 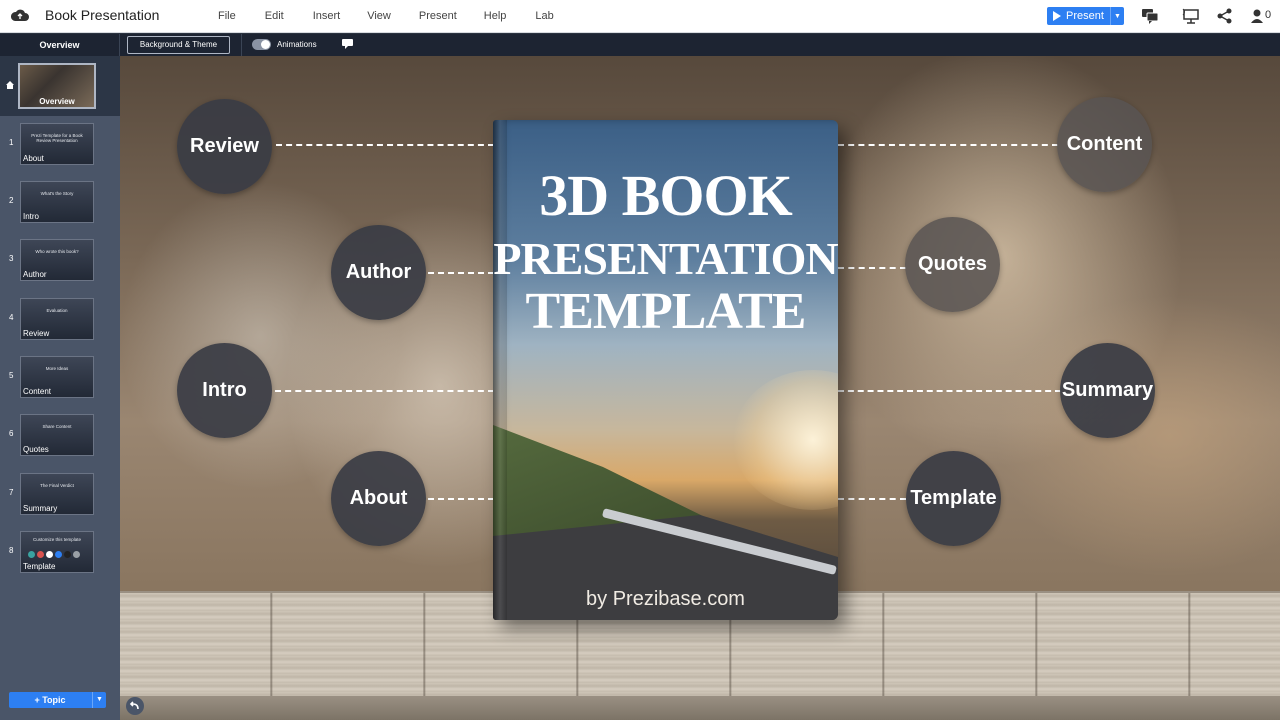 What do you see at coordinates (241, 45) in the screenshot?
I see `toolbar-divider` at bounding box center [241, 45].